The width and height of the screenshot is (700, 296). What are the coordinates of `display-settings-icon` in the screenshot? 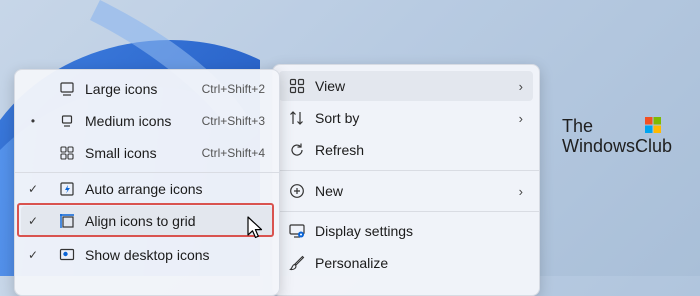 It's located at (297, 231).